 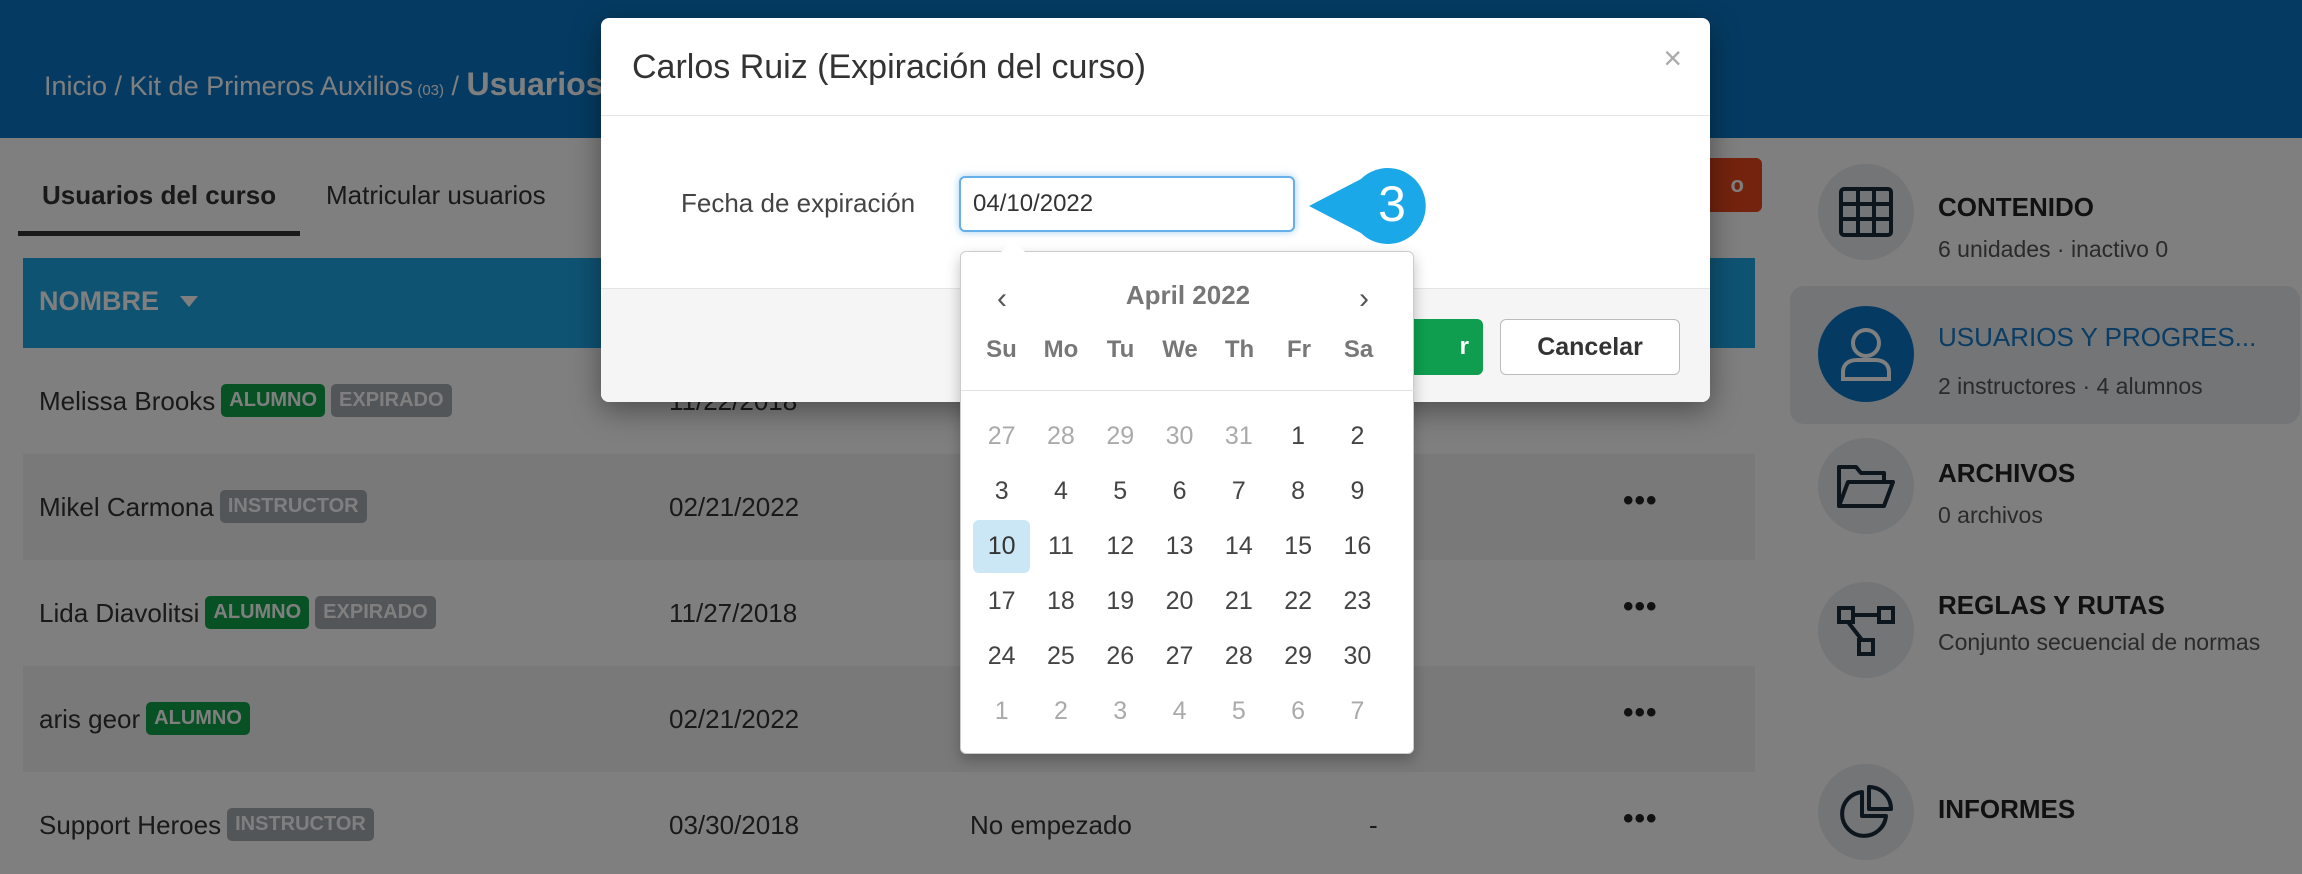 I want to click on calendar-day: 26, so click(x=1120, y=656).